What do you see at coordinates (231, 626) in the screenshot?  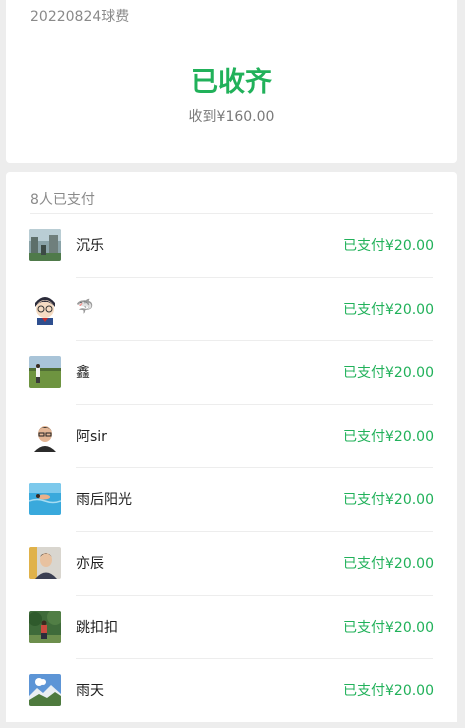 I see `payer-row: 跳扣扣 已支付¥20.00` at bounding box center [231, 626].